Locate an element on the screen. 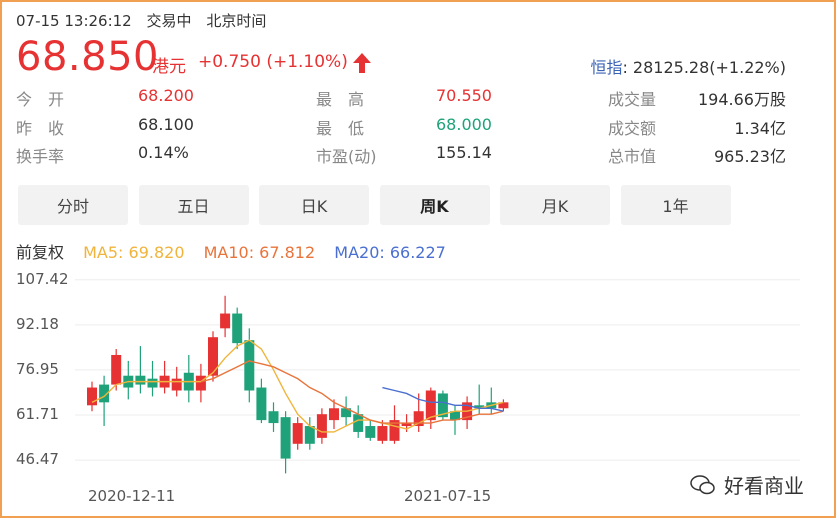 The width and height of the screenshot is (836, 518). watermark-text: 好看商业 is located at coordinates (764, 486).